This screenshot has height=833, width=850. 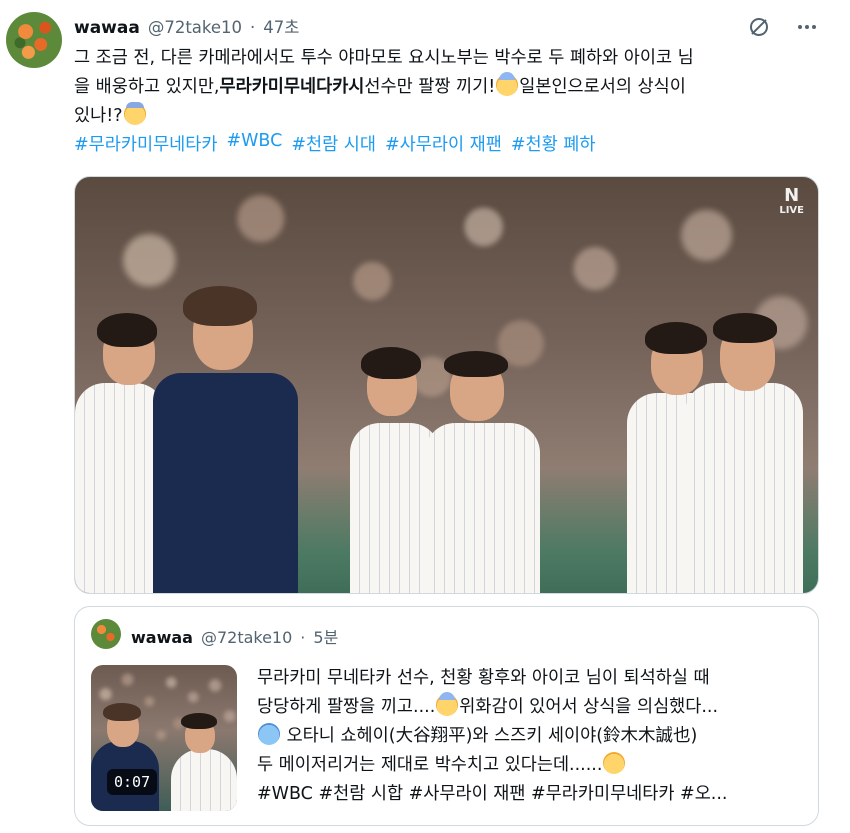 What do you see at coordinates (443, 143) in the screenshot?
I see `hashtag-link: #사무라이 재팬` at bounding box center [443, 143].